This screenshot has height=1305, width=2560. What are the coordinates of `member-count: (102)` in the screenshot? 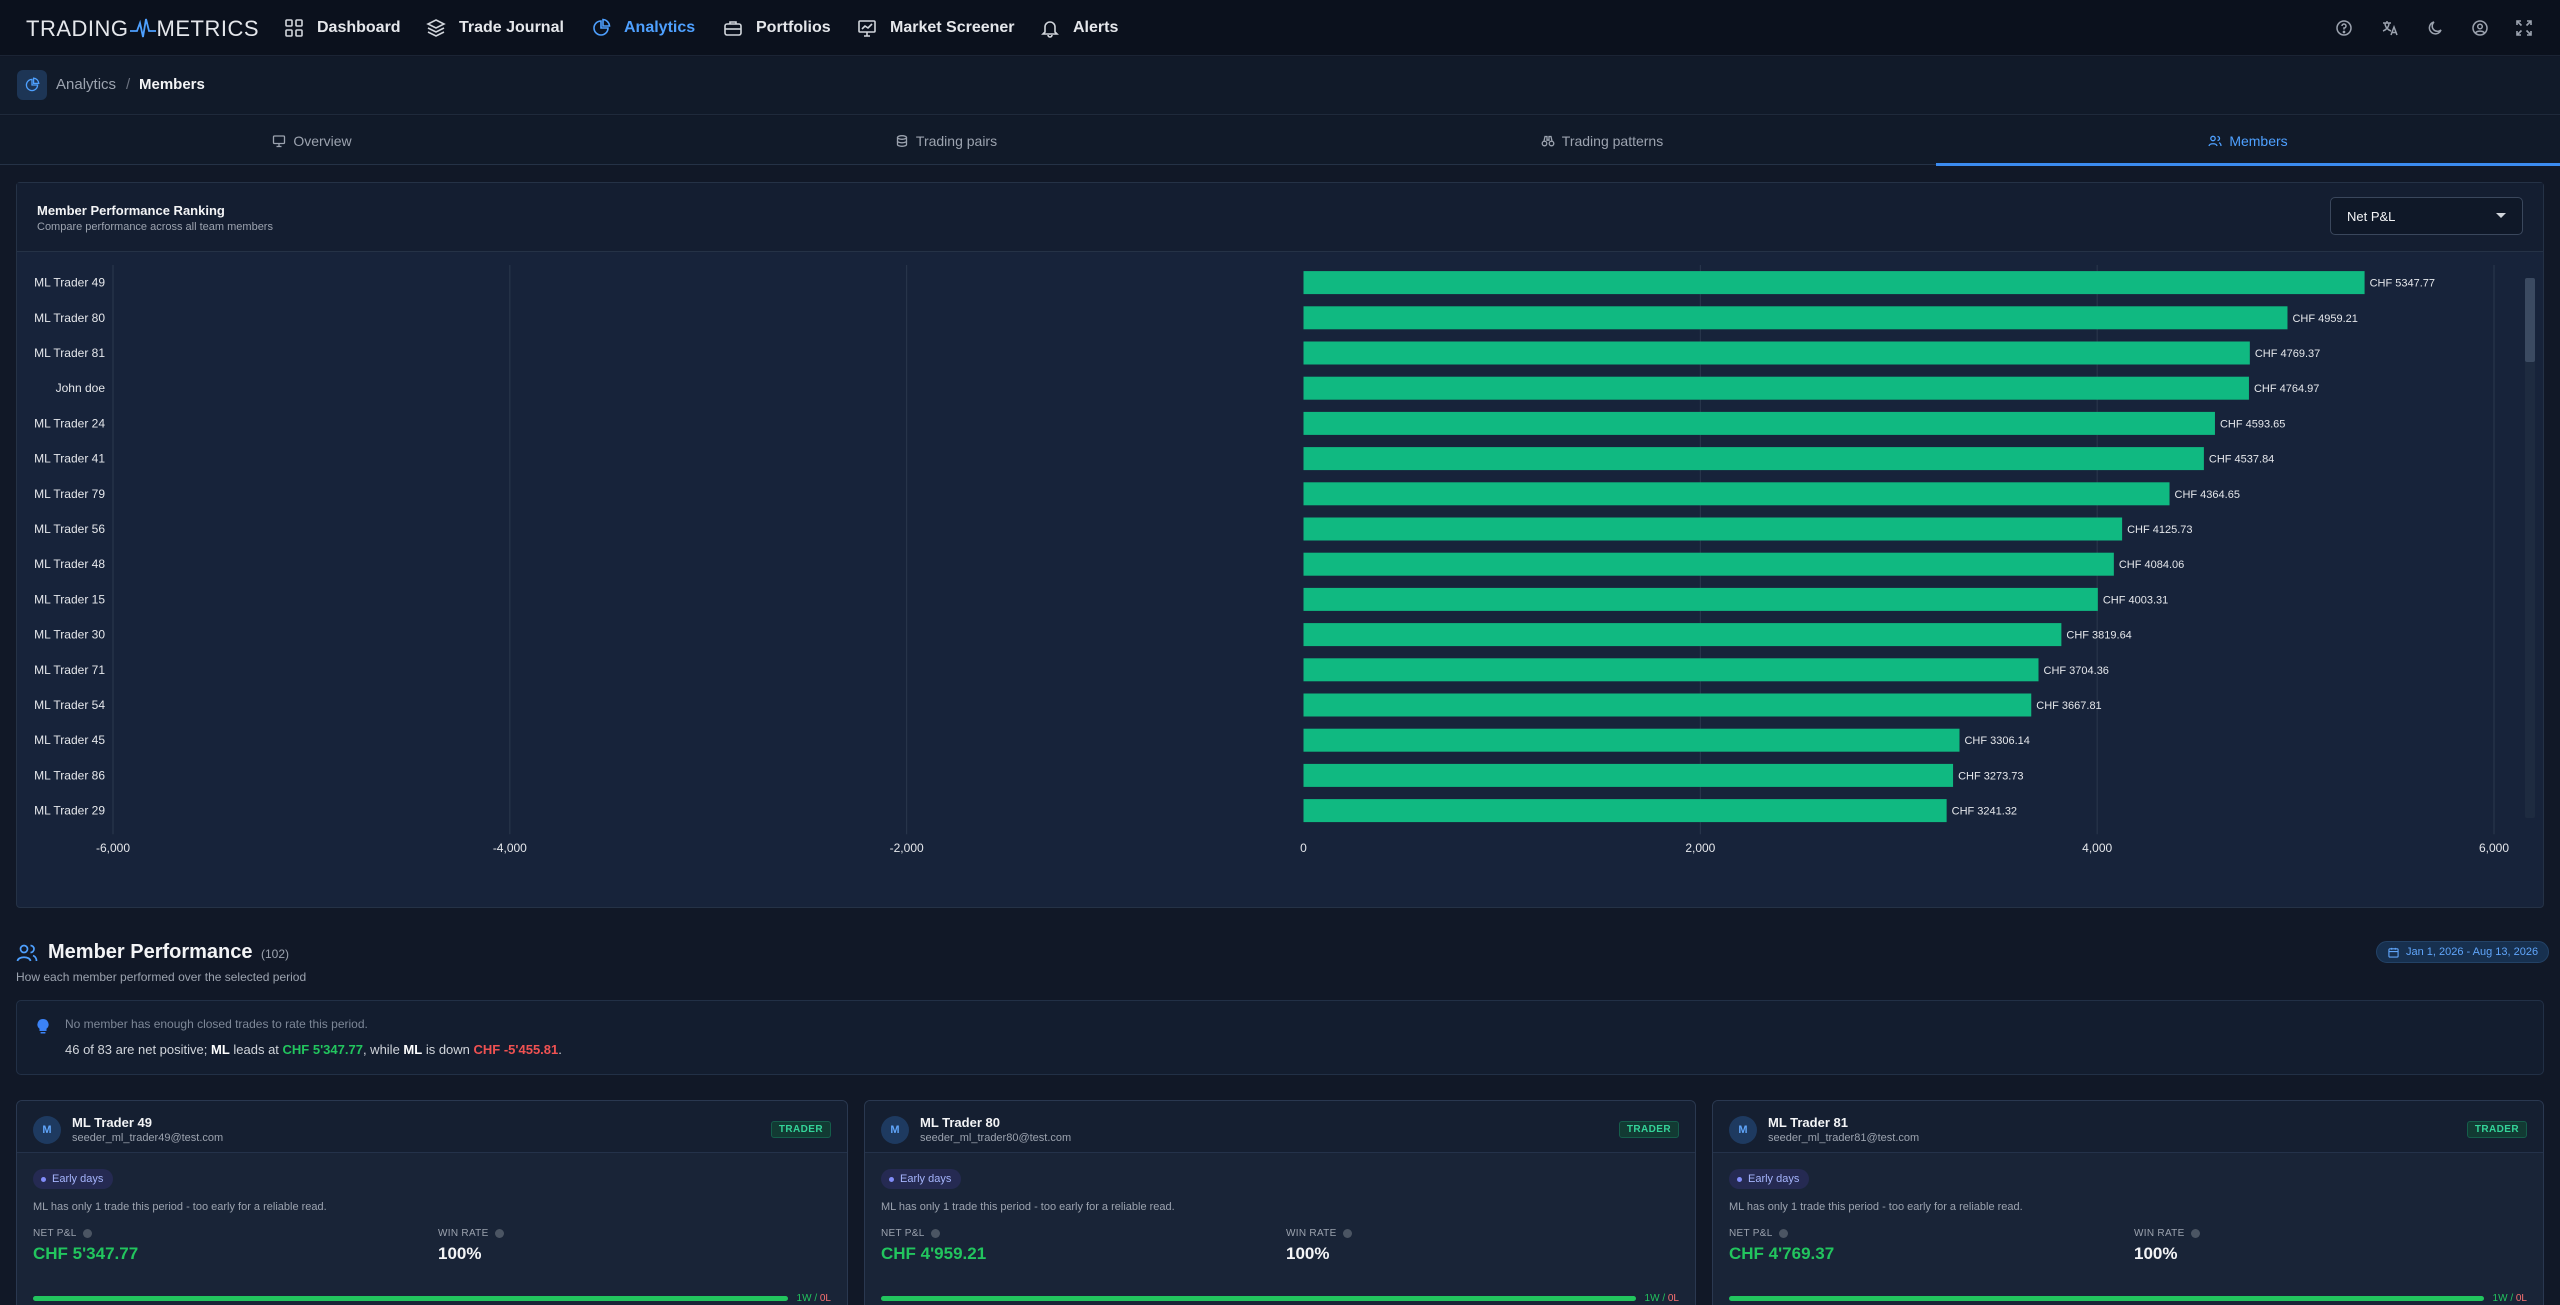 It's located at (275, 954).